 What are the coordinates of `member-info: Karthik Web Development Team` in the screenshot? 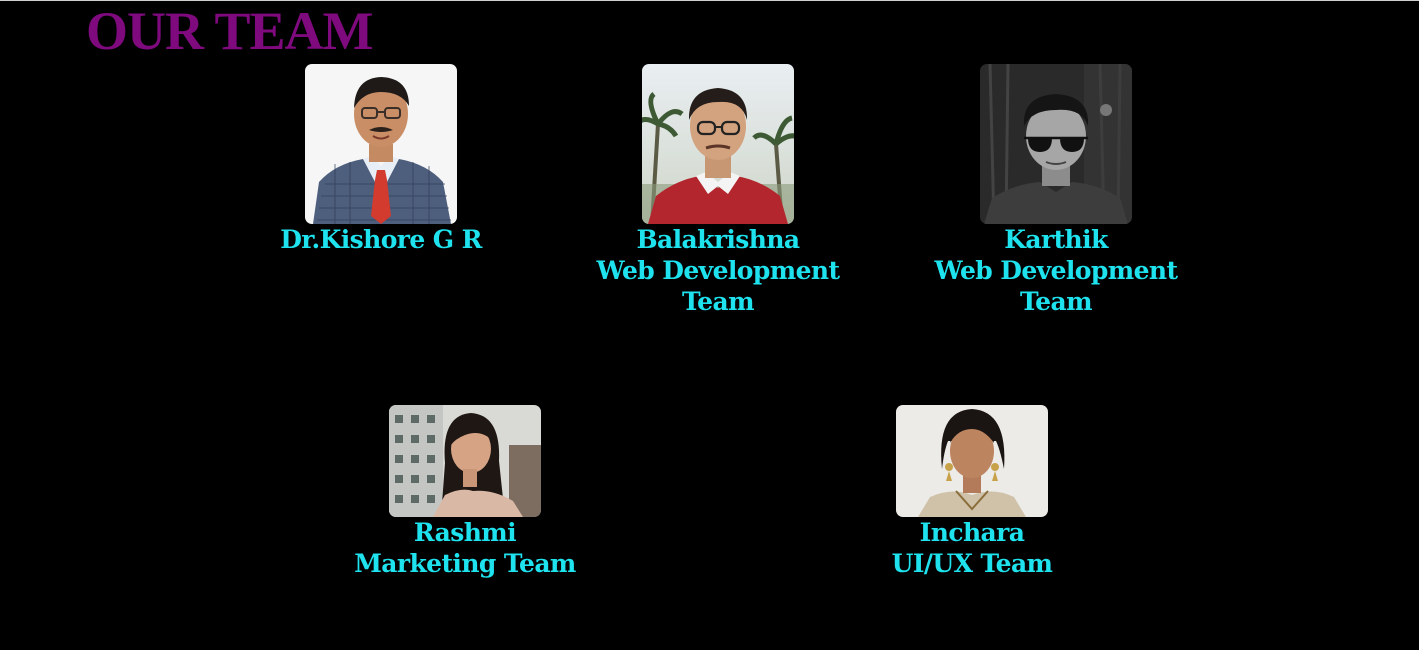 It's located at (1056, 270).